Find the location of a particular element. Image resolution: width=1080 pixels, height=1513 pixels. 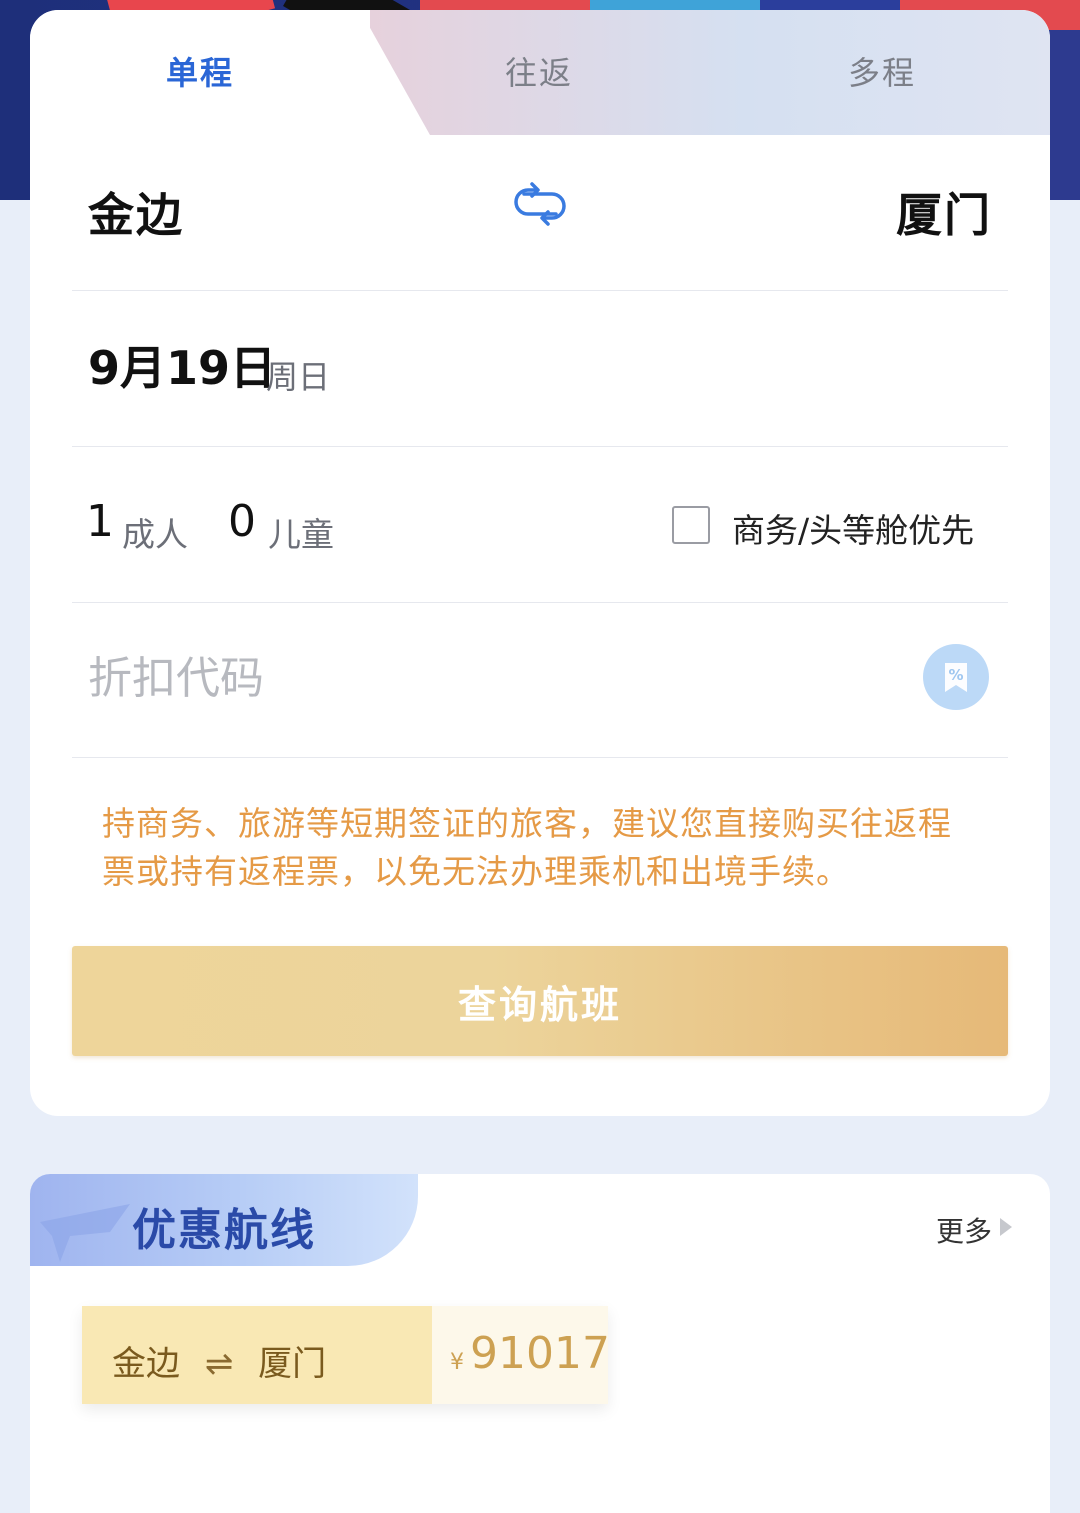

swap-icon is located at coordinates (540, 204).